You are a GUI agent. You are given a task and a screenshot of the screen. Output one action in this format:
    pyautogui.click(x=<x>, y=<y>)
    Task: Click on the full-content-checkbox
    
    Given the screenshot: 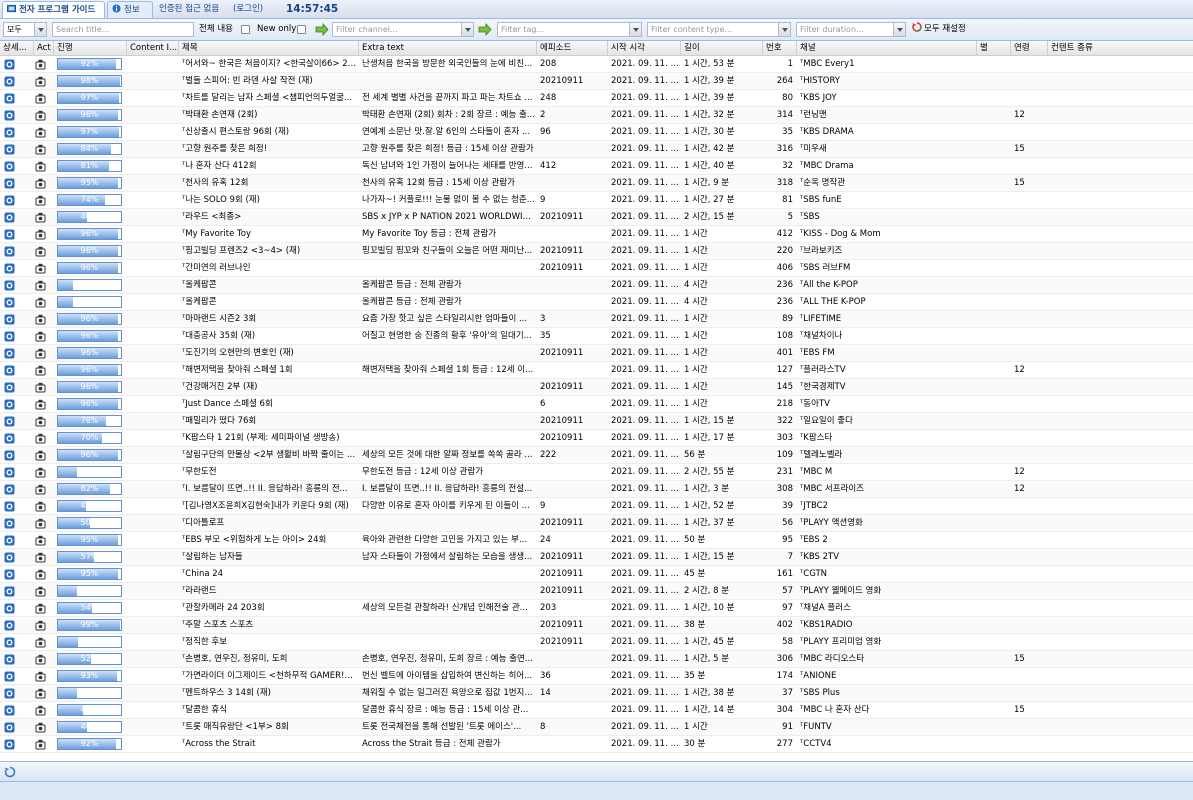 What is the action you would take?
    pyautogui.click(x=245, y=29)
    